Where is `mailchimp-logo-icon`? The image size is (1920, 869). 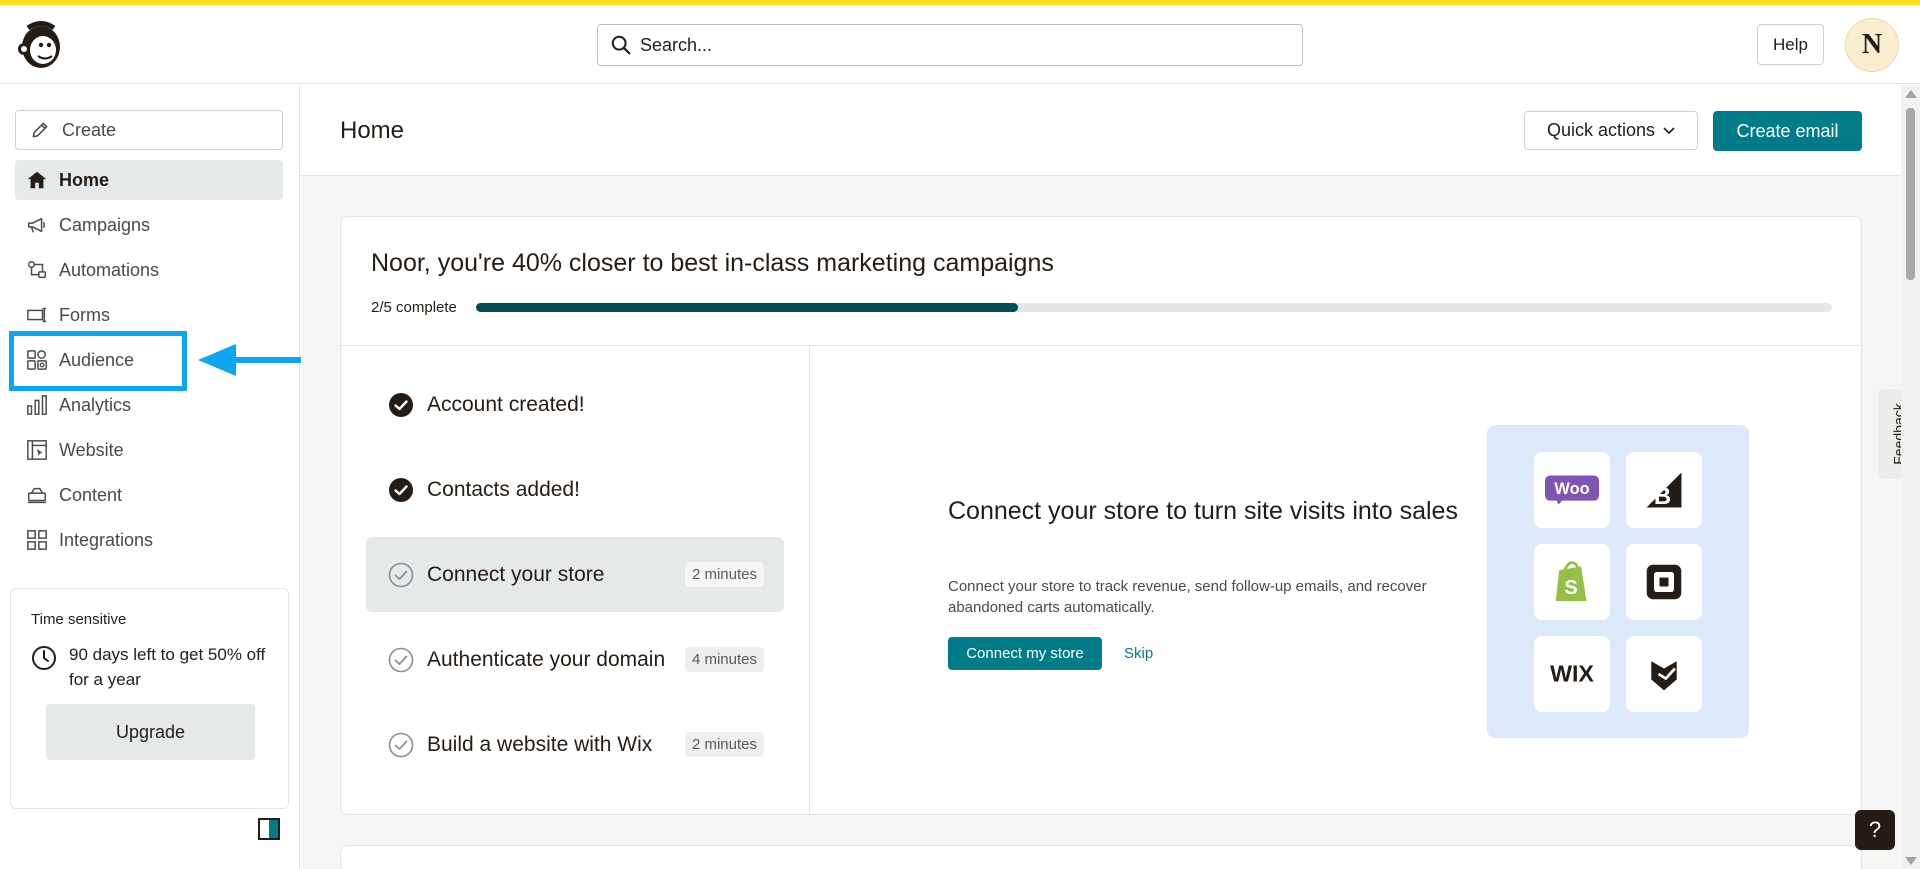
mailchimp-logo-icon is located at coordinates (41, 45).